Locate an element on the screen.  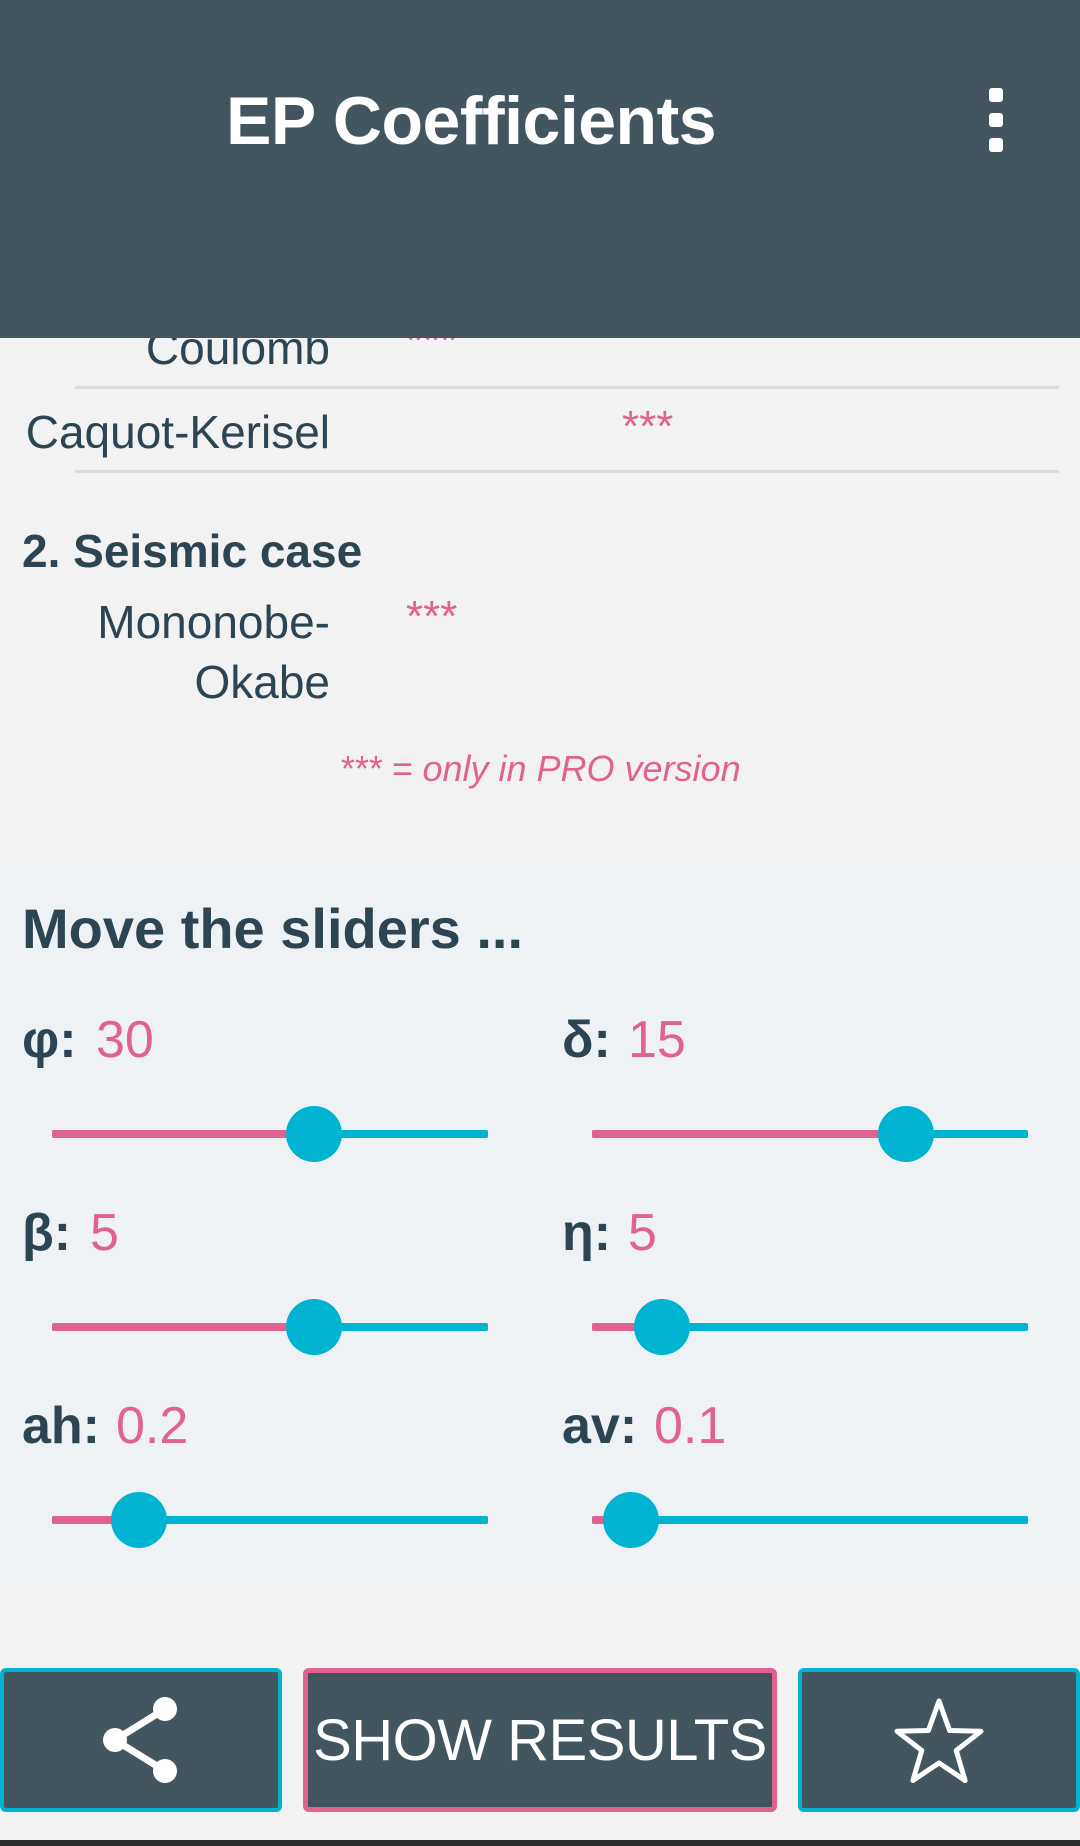
eta-slider is located at coordinates (810, 1327).